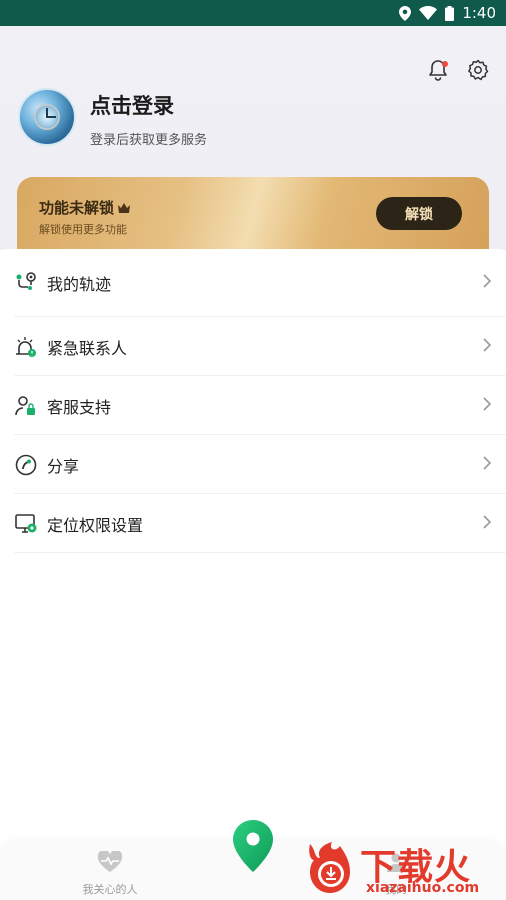 The image size is (506, 900). What do you see at coordinates (79, 407) in the screenshot?
I see `menu-item-label: 客服支持` at bounding box center [79, 407].